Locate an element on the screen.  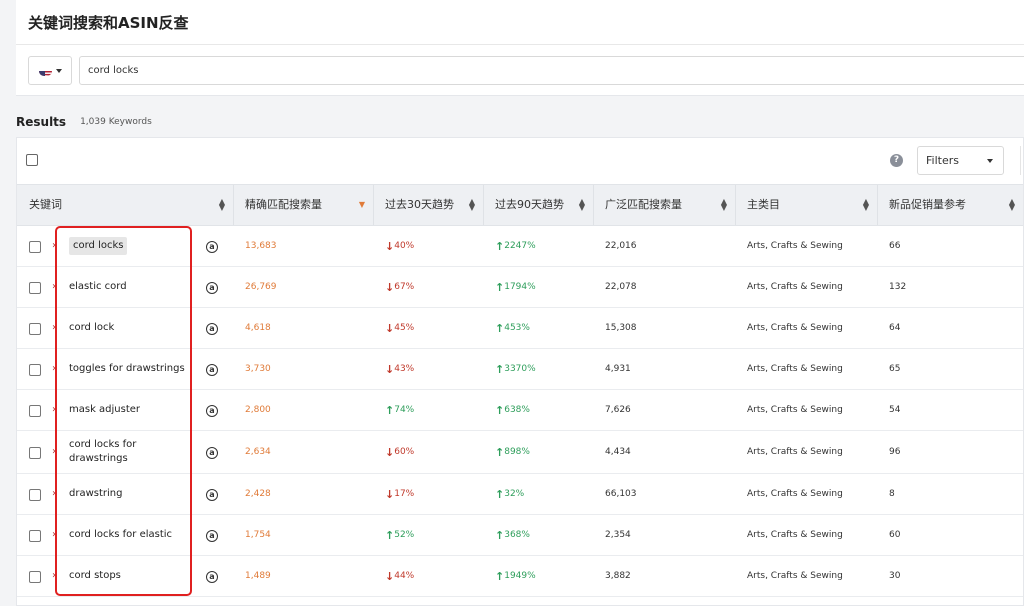
keyword-link: toggles for drawstrings is located at coordinates (127, 369).